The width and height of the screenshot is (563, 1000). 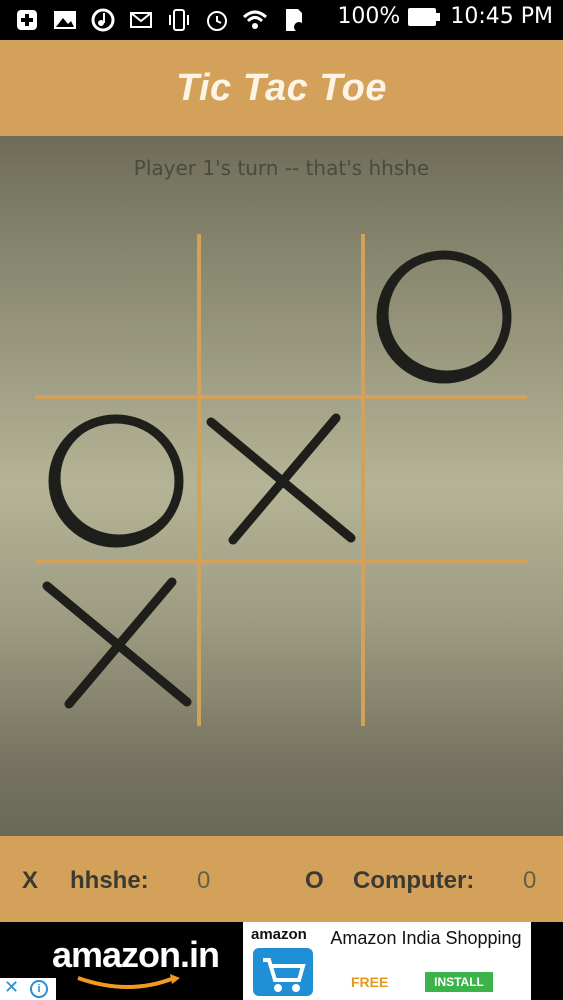 I want to click on ad-icon-label: amazon, so click(x=279, y=934).